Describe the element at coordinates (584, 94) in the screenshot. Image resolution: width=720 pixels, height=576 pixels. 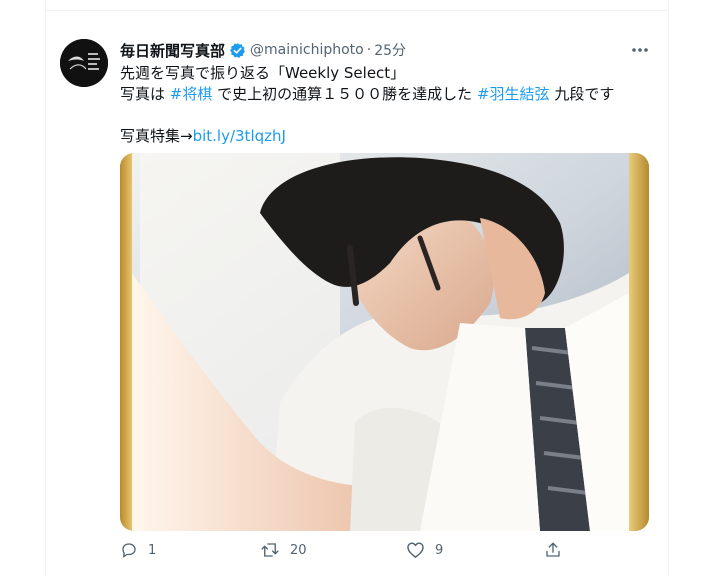
I see `text-suffix: 九段です` at that location.